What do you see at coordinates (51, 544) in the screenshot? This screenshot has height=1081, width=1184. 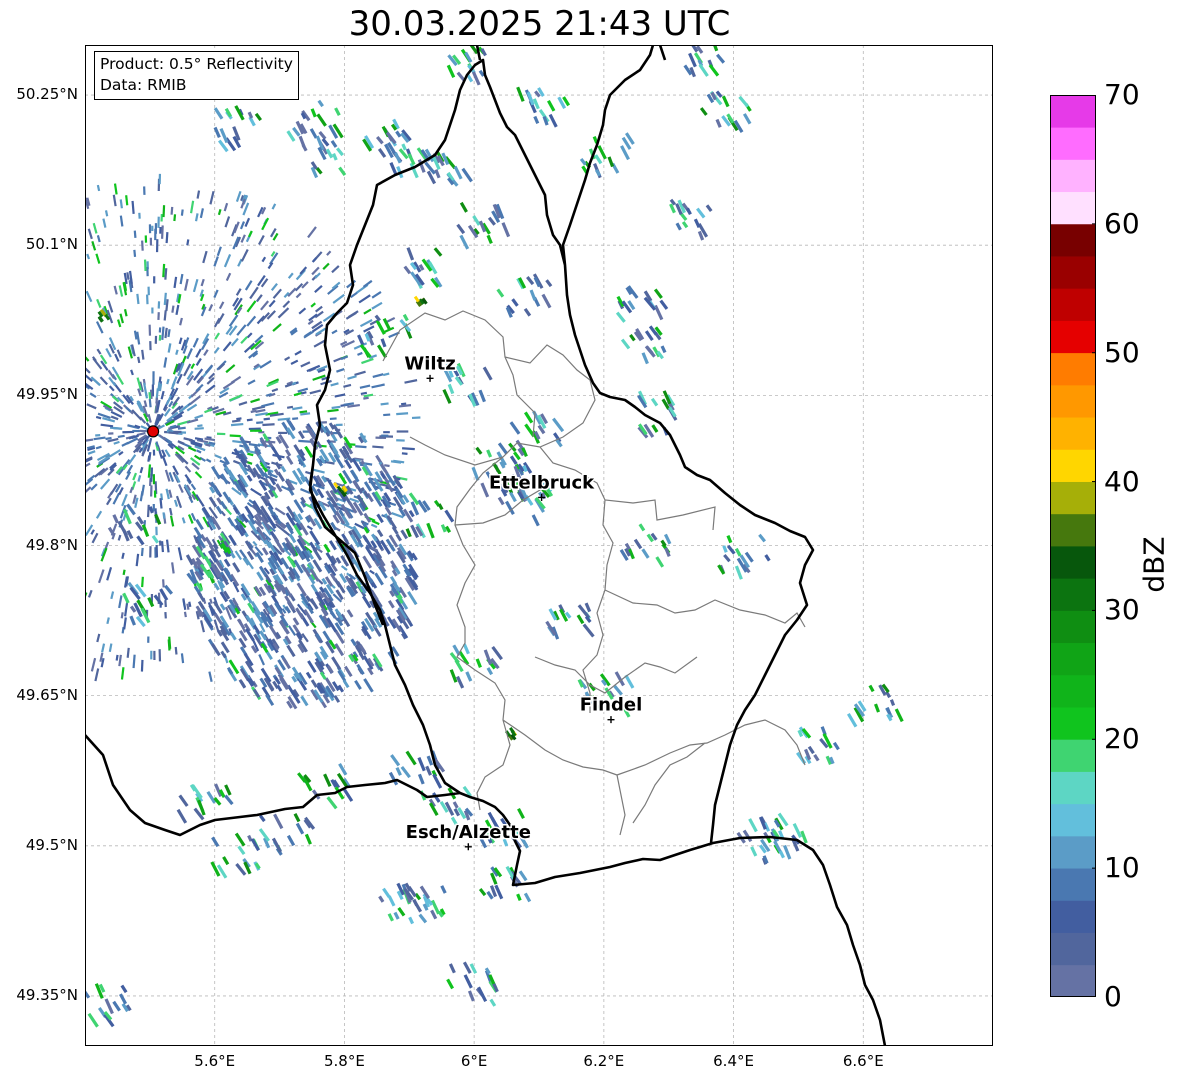 I see `lat-tick-label: 49.8°N` at bounding box center [51, 544].